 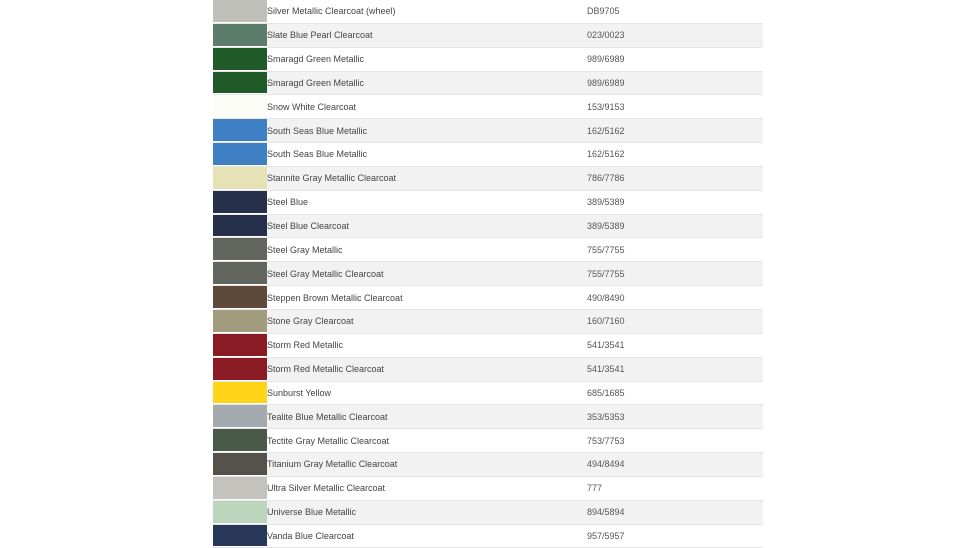 What do you see at coordinates (488, 202) in the screenshot?
I see `table-row: Steel Blue 389/5389` at bounding box center [488, 202].